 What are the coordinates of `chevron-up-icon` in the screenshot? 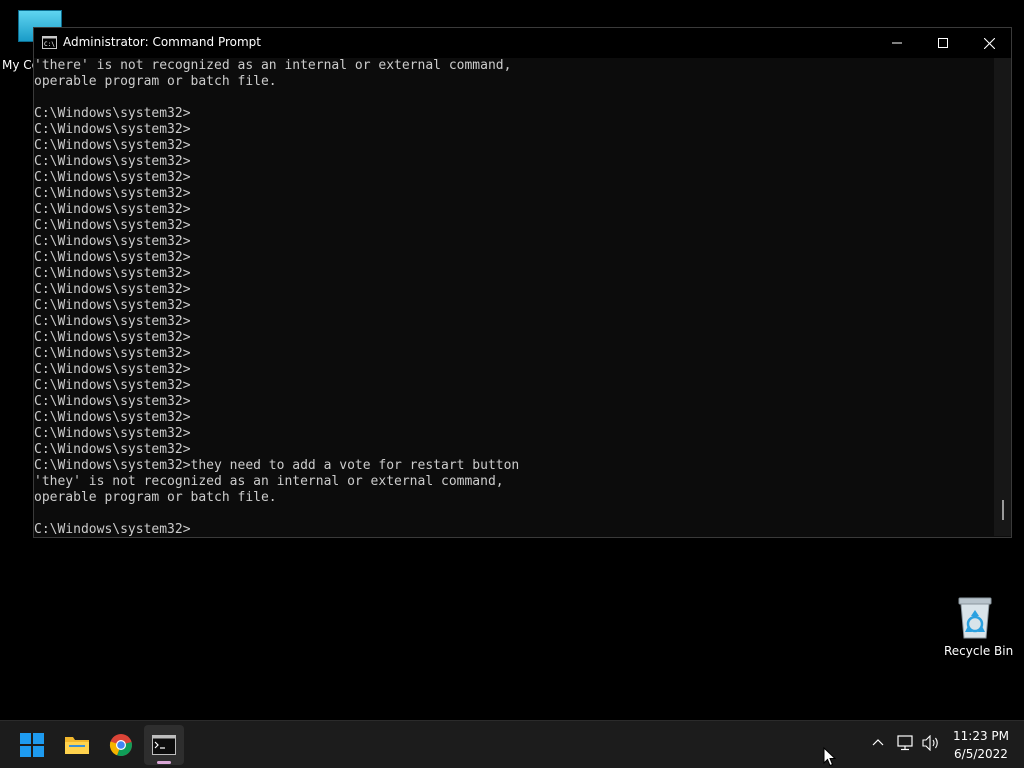 It's located at (878, 742).